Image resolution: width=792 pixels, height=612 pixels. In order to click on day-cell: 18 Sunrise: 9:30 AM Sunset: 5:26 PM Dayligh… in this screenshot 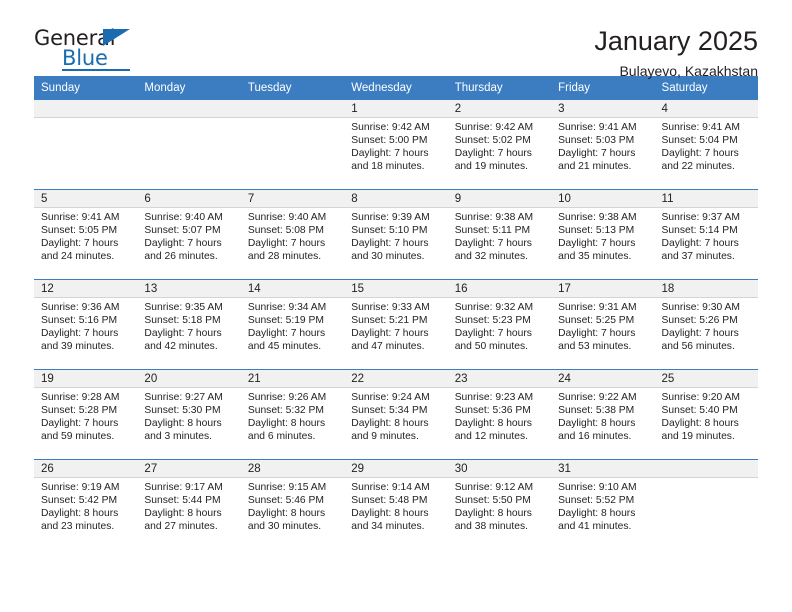, I will do `click(706, 324)`.